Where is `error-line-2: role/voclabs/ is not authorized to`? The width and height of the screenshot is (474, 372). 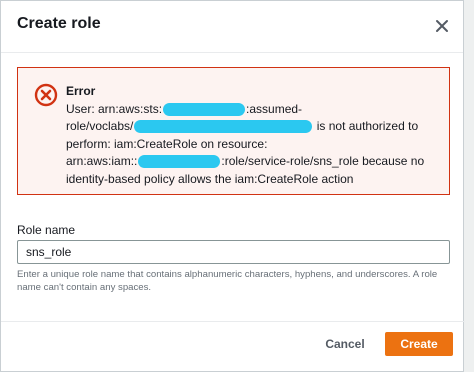
error-line-2: role/voclabs/ is not authorized to is located at coordinates (252, 127).